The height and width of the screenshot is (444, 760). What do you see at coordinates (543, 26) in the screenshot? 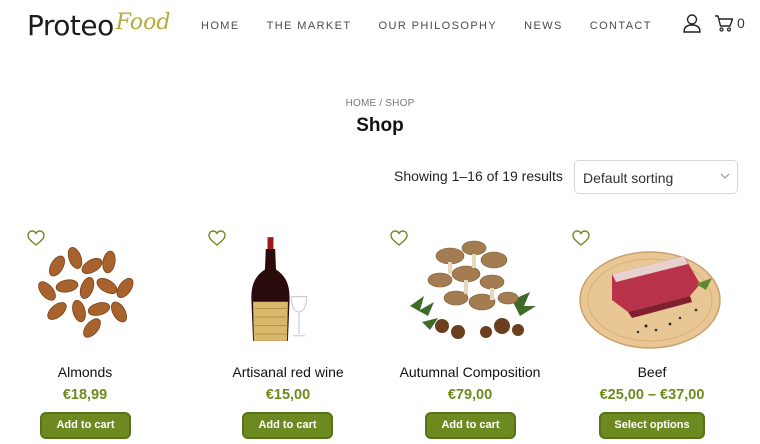
I see `nav-news: NEWS` at bounding box center [543, 26].